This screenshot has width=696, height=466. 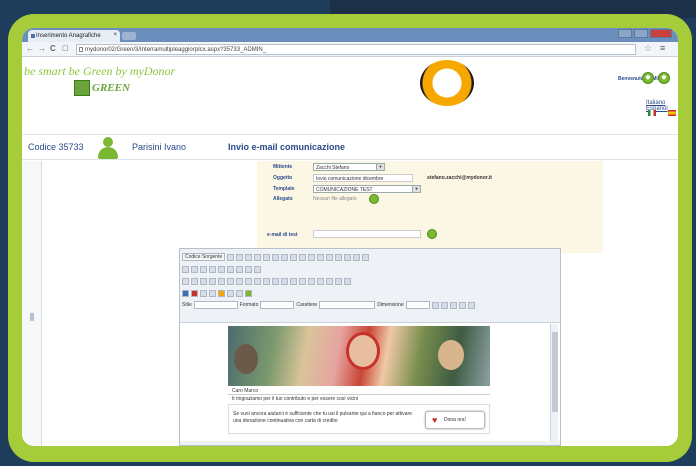 I want to click on numbered-list-icon, so click(x=248, y=281).